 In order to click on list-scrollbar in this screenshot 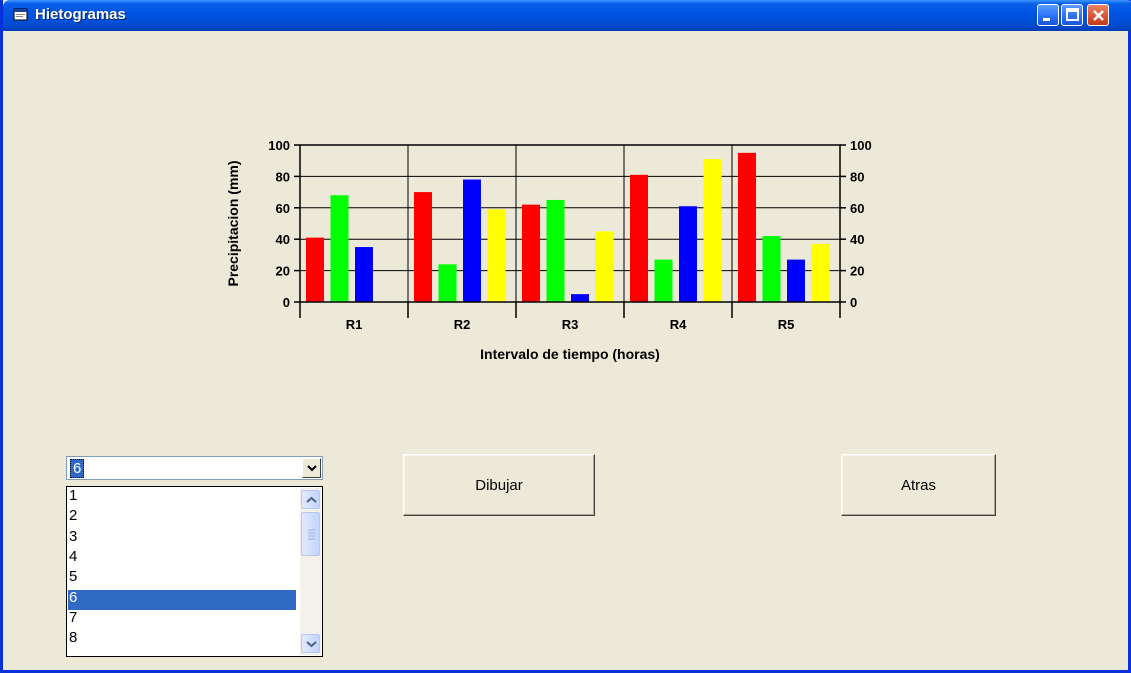, I will do `click(310, 571)`.